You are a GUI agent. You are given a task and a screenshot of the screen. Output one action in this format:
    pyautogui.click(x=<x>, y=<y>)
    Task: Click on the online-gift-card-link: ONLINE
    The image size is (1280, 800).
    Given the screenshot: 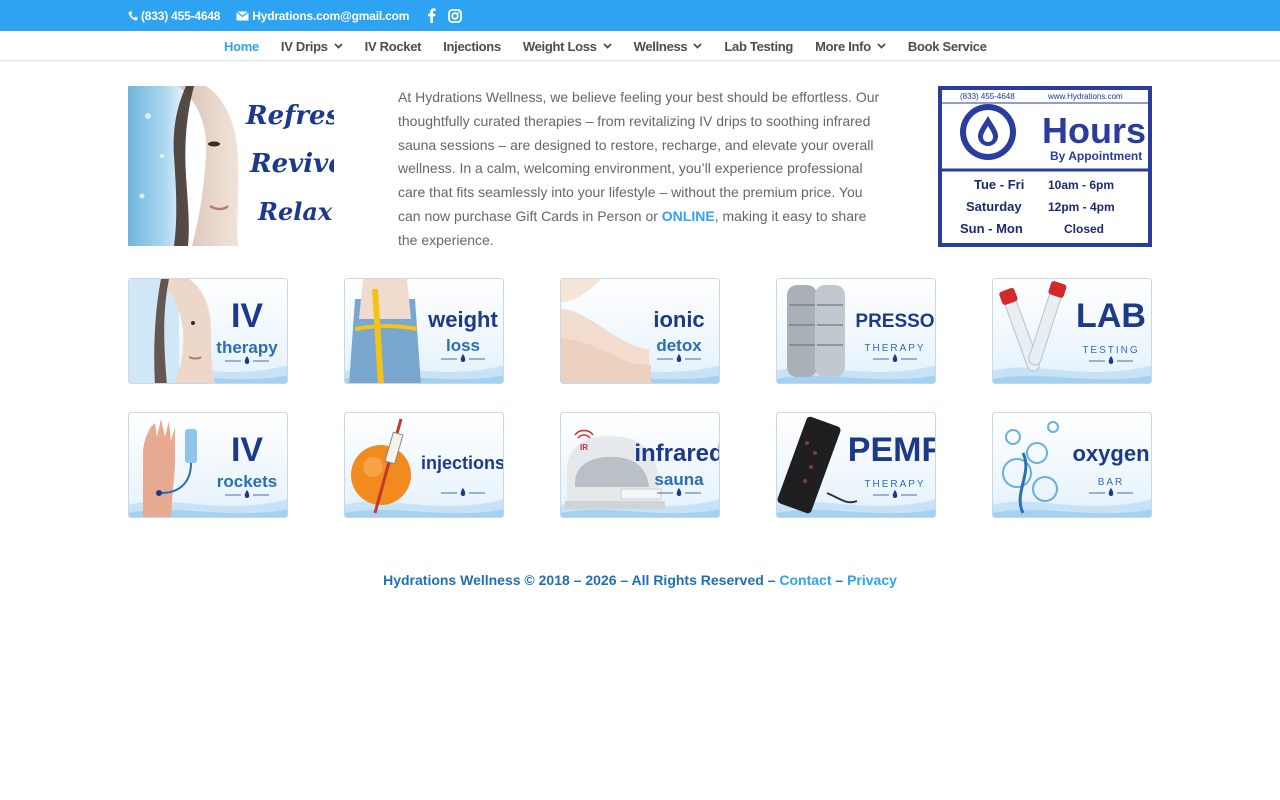 What is the action you would take?
    pyautogui.click(x=688, y=216)
    